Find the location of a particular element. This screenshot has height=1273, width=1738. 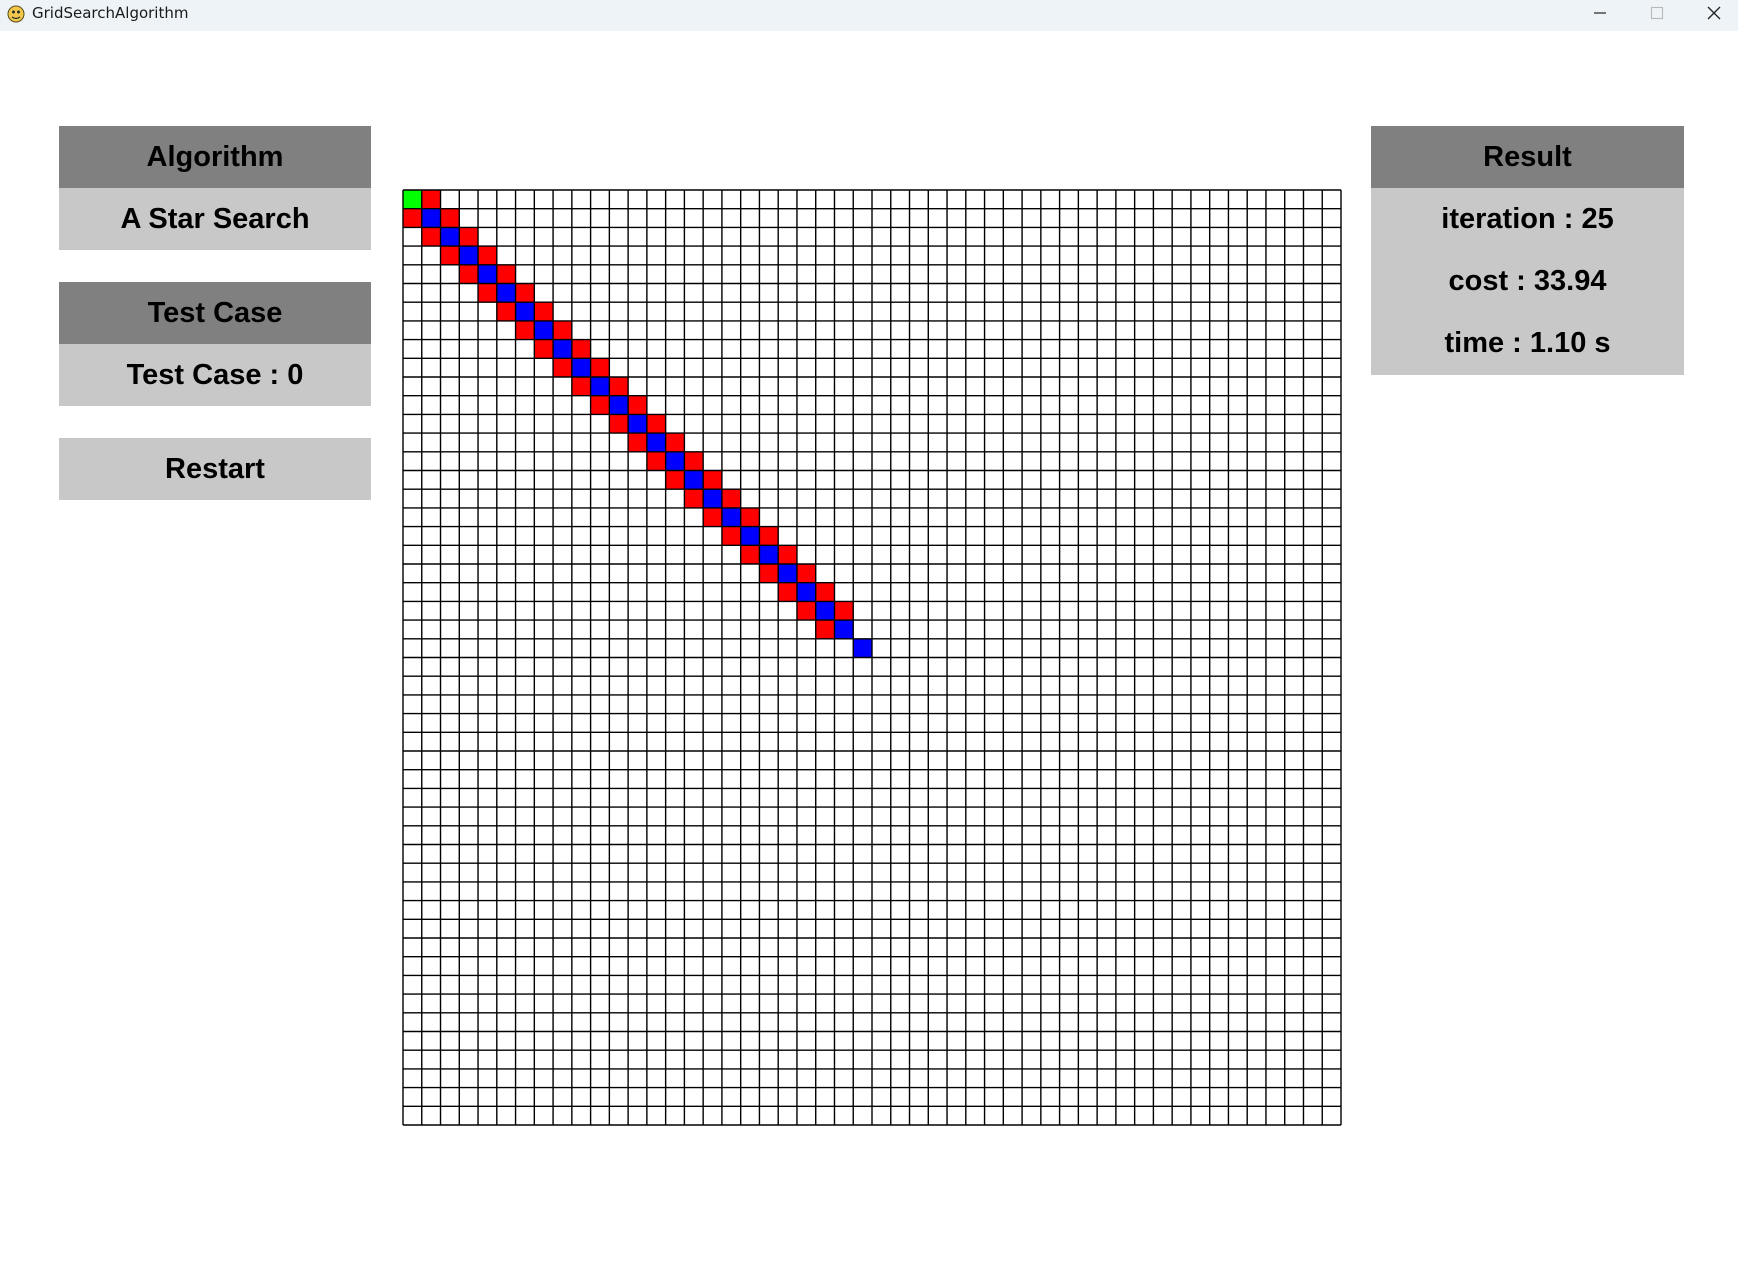

algorithm-selector: A Star Search is located at coordinates (215, 219).